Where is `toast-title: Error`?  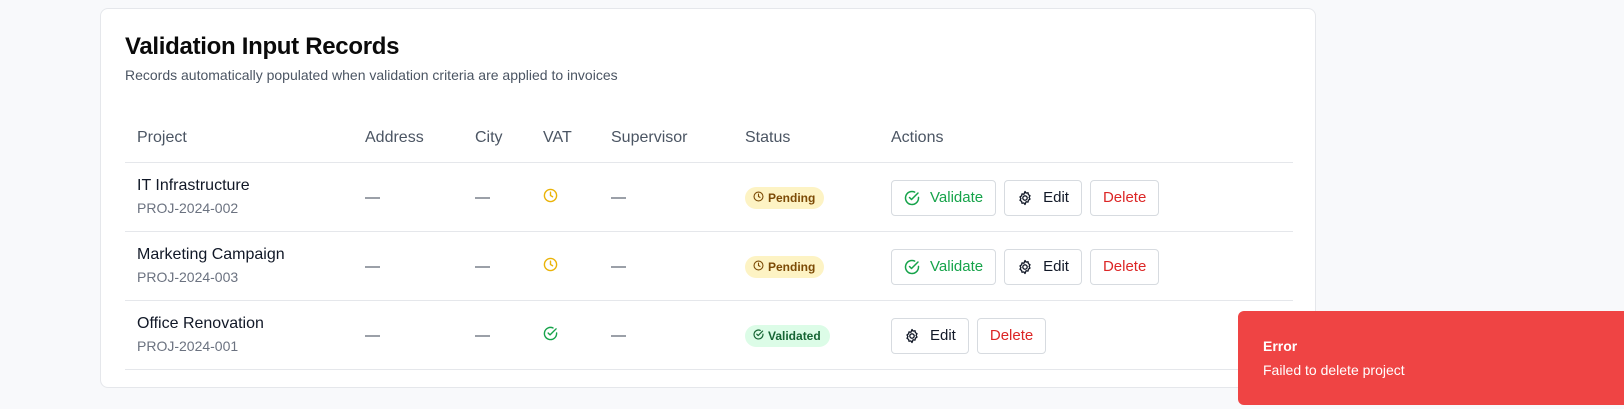
toast-title: Error is located at coordinates (1280, 346).